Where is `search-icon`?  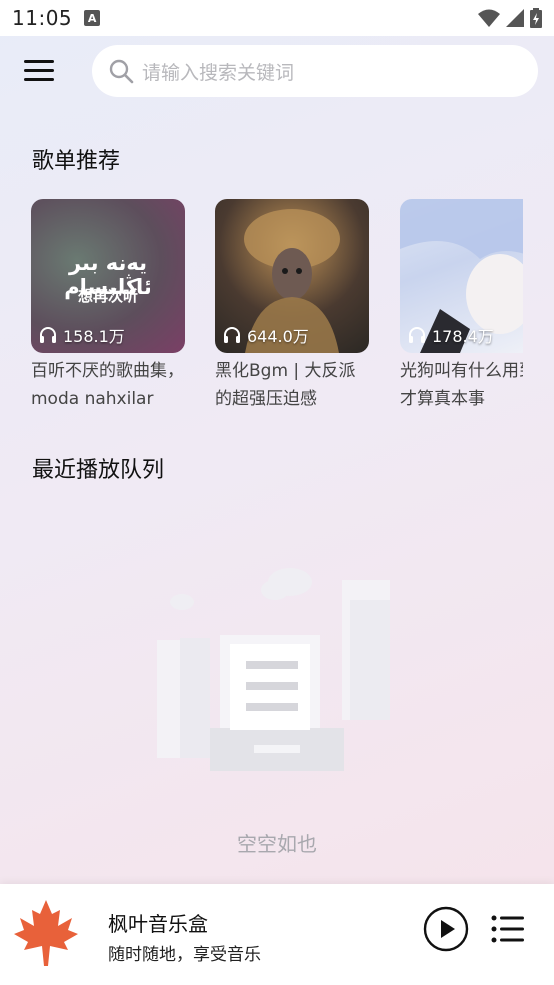 search-icon is located at coordinates (121, 71).